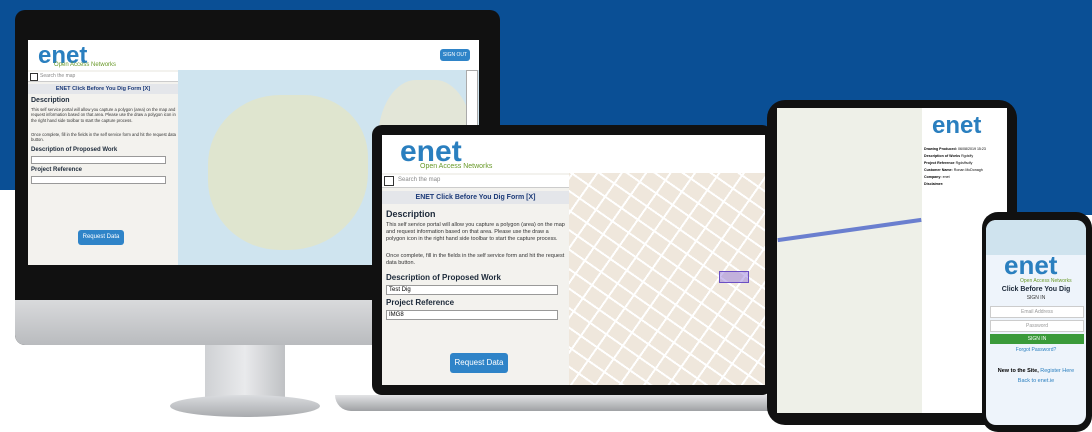  Describe the element at coordinates (472, 101) in the screenshot. I see `map-toolbar` at that location.